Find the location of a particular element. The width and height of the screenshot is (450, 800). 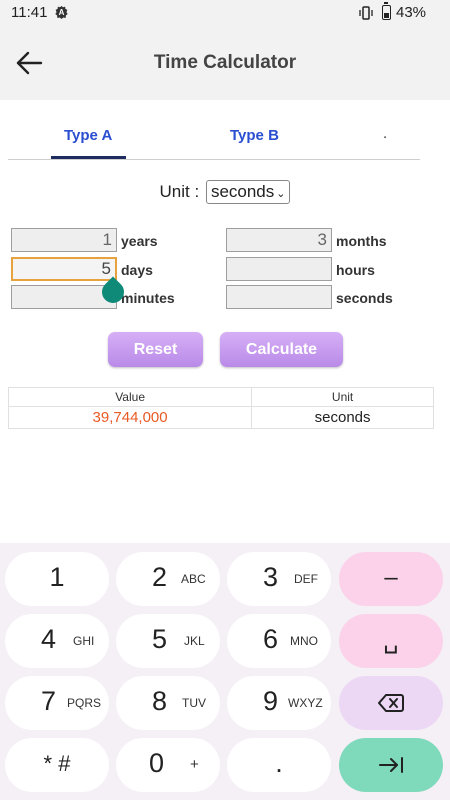

key-backspace is located at coordinates (391, 703).